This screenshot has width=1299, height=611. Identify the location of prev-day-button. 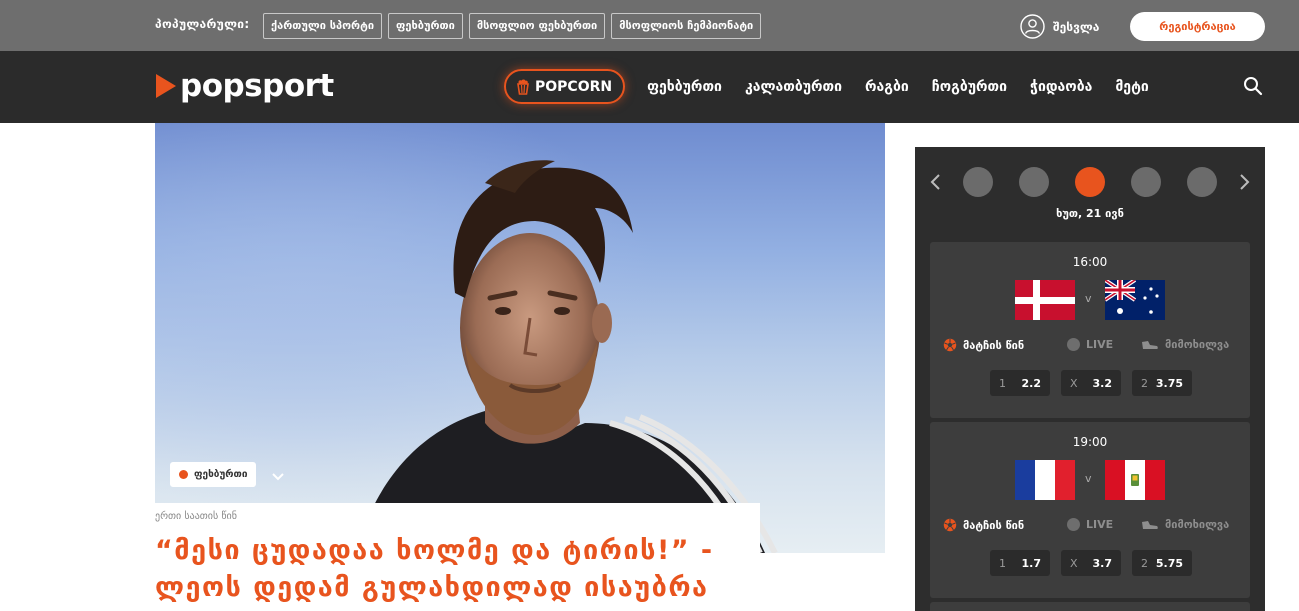
(935, 184).